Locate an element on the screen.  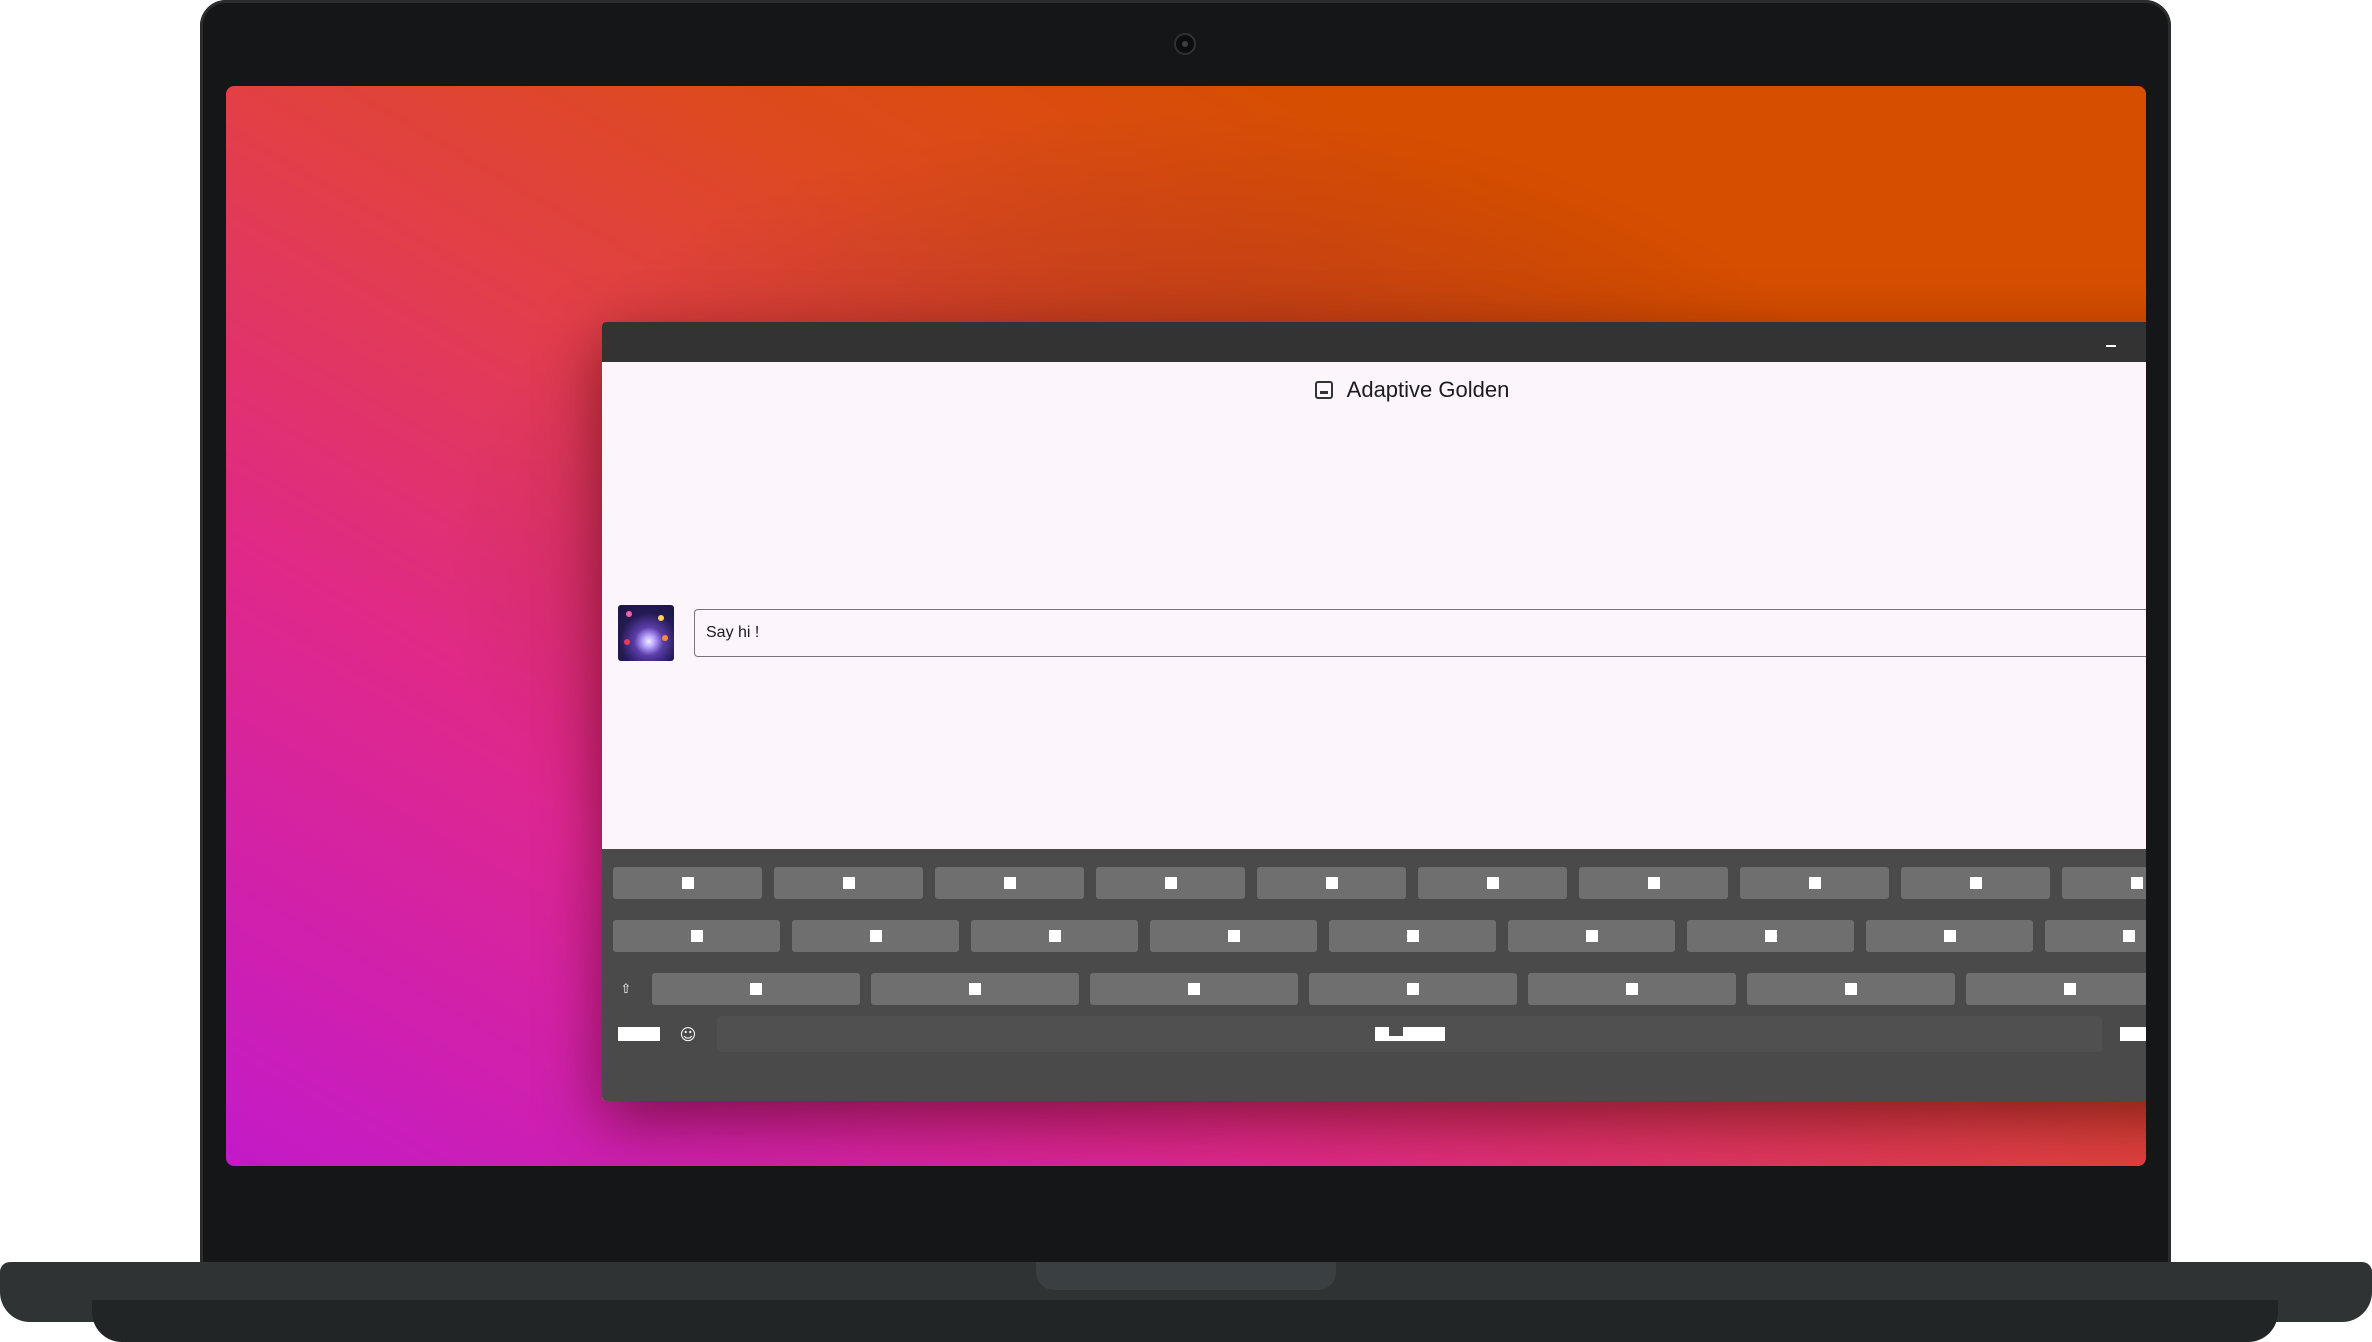
space-key is located at coordinates (1409, 1034).